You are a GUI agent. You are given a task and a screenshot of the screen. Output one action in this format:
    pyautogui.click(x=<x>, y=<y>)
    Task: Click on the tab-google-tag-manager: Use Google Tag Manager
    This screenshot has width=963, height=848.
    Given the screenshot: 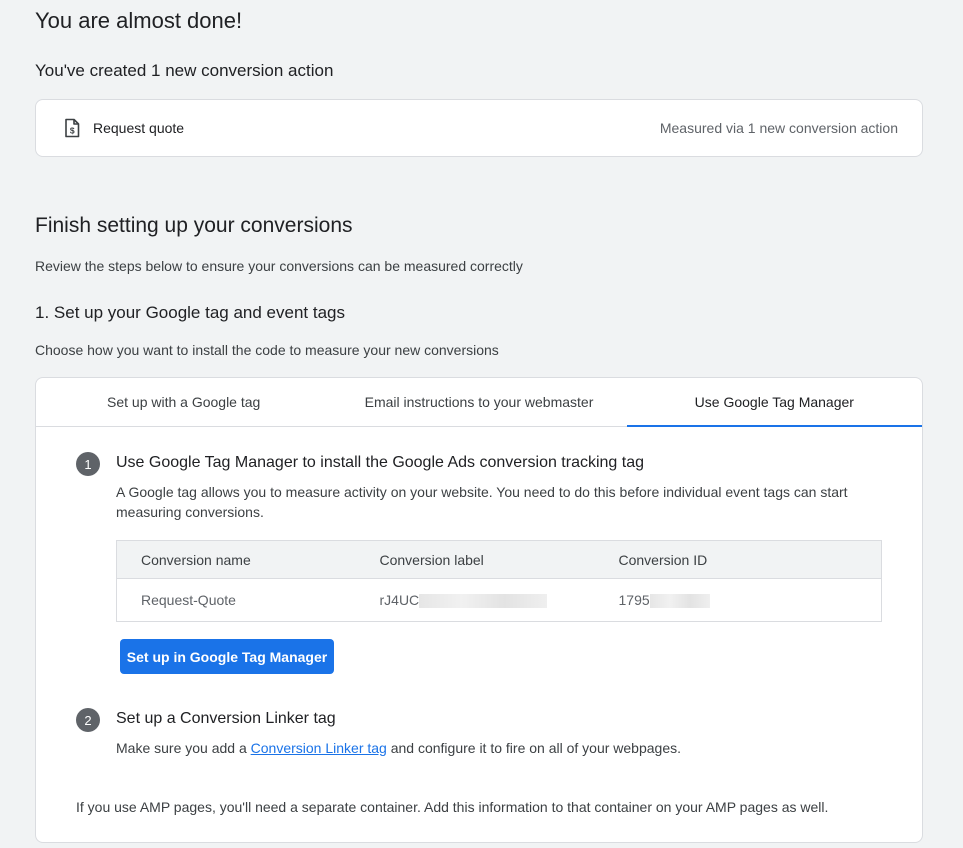 What is the action you would take?
    pyautogui.click(x=774, y=402)
    